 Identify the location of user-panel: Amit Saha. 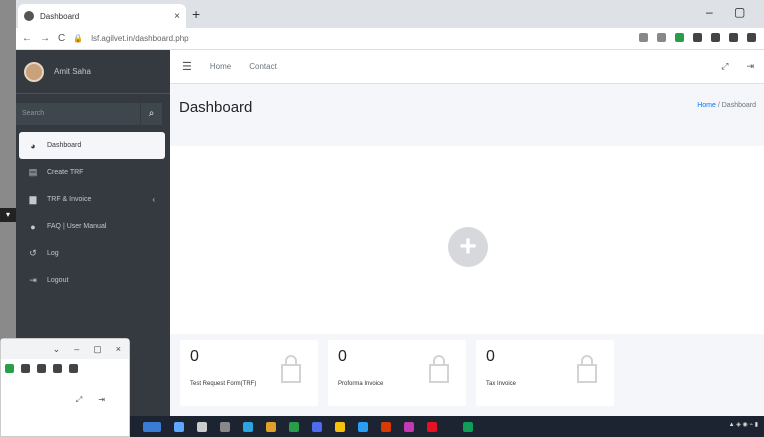
(93, 72).